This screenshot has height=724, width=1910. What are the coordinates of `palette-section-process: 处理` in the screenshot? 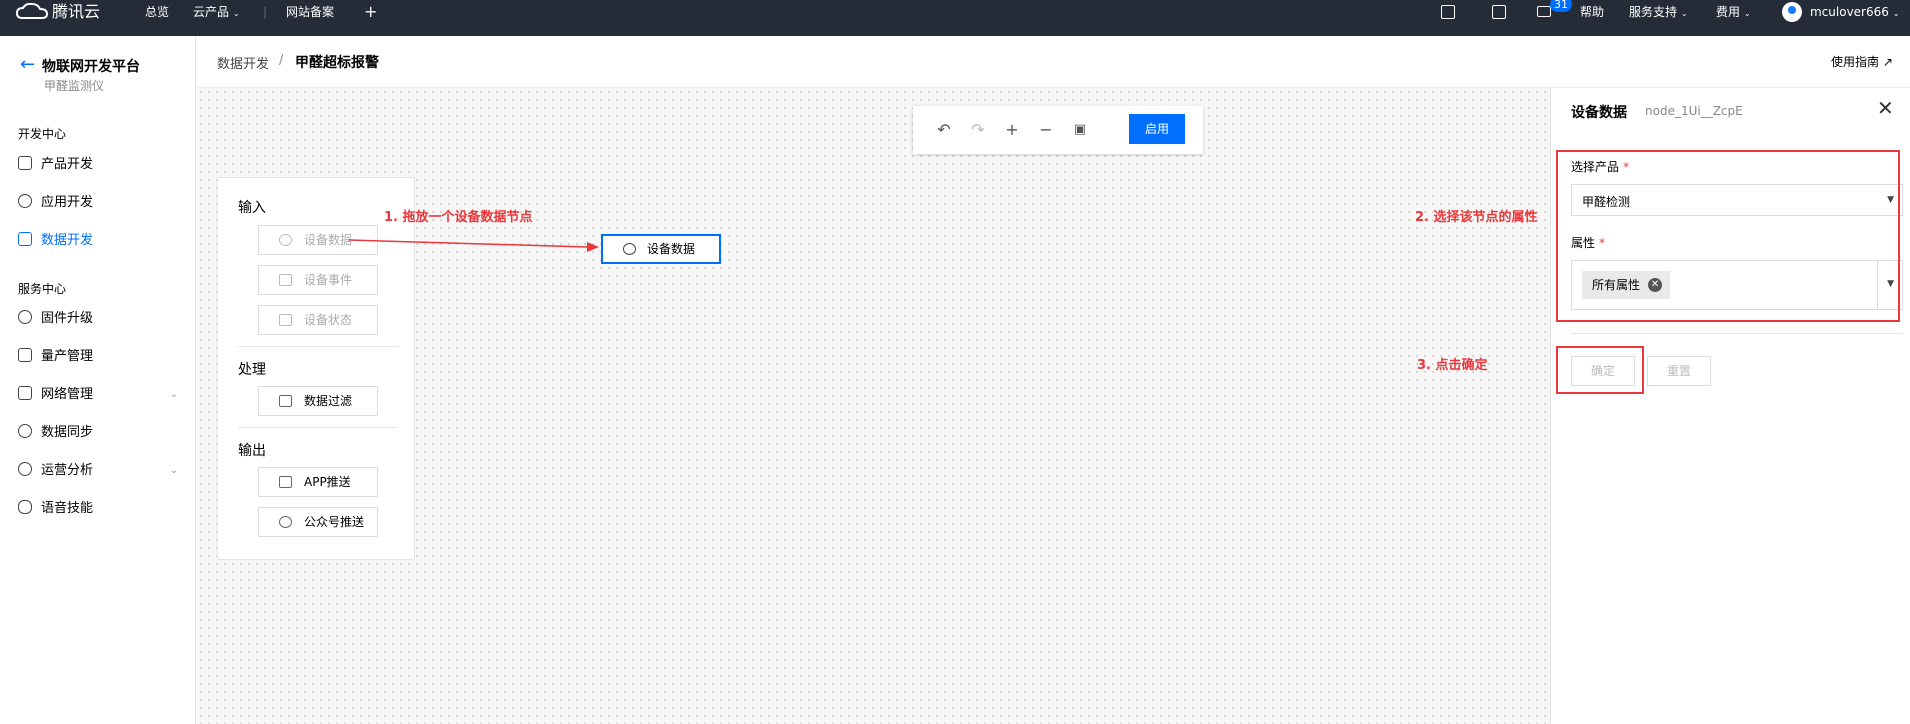 It's located at (252, 370).